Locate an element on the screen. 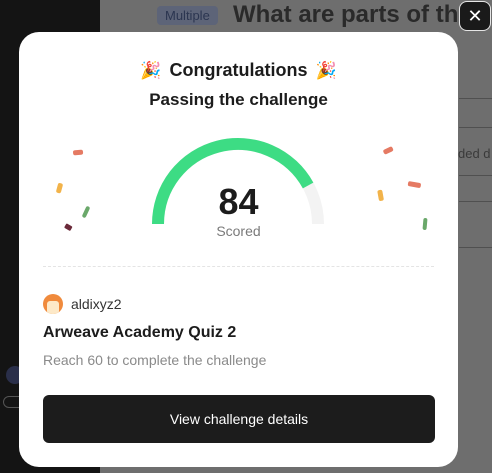  score-label: Scored is located at coordinates (238, 231).